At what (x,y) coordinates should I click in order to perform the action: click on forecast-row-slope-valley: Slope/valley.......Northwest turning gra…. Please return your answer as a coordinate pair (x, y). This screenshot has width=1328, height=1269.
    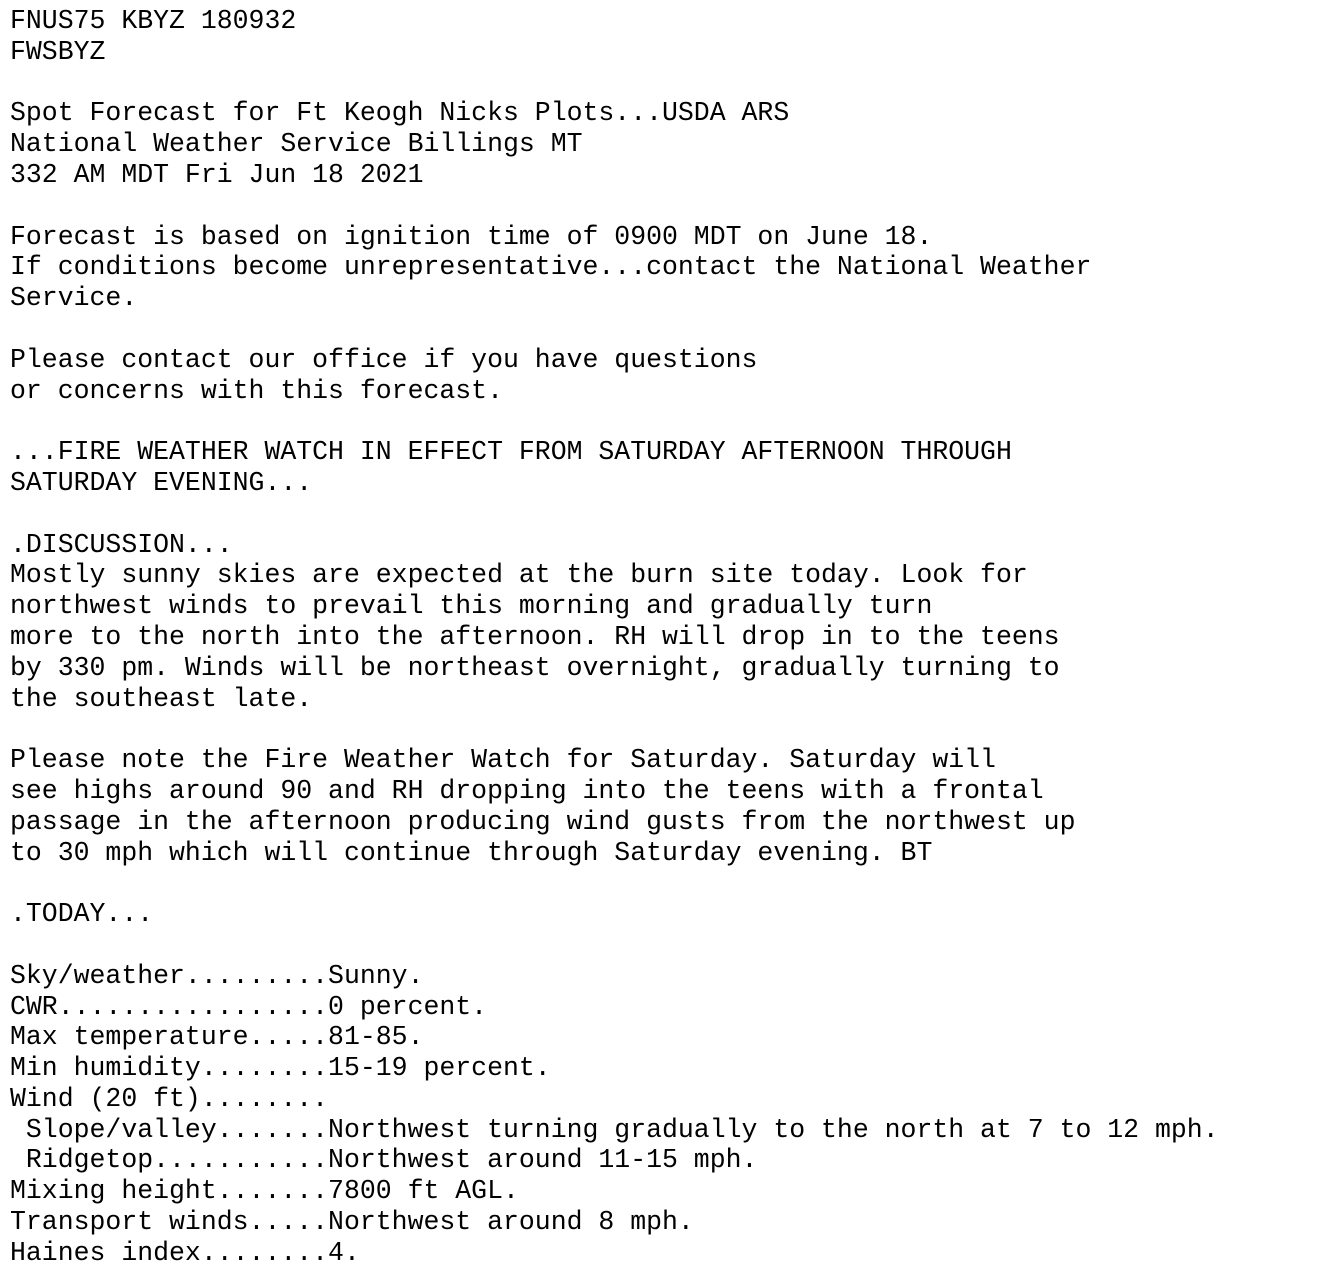
    Looking at the image, I should click on (614, 1129).